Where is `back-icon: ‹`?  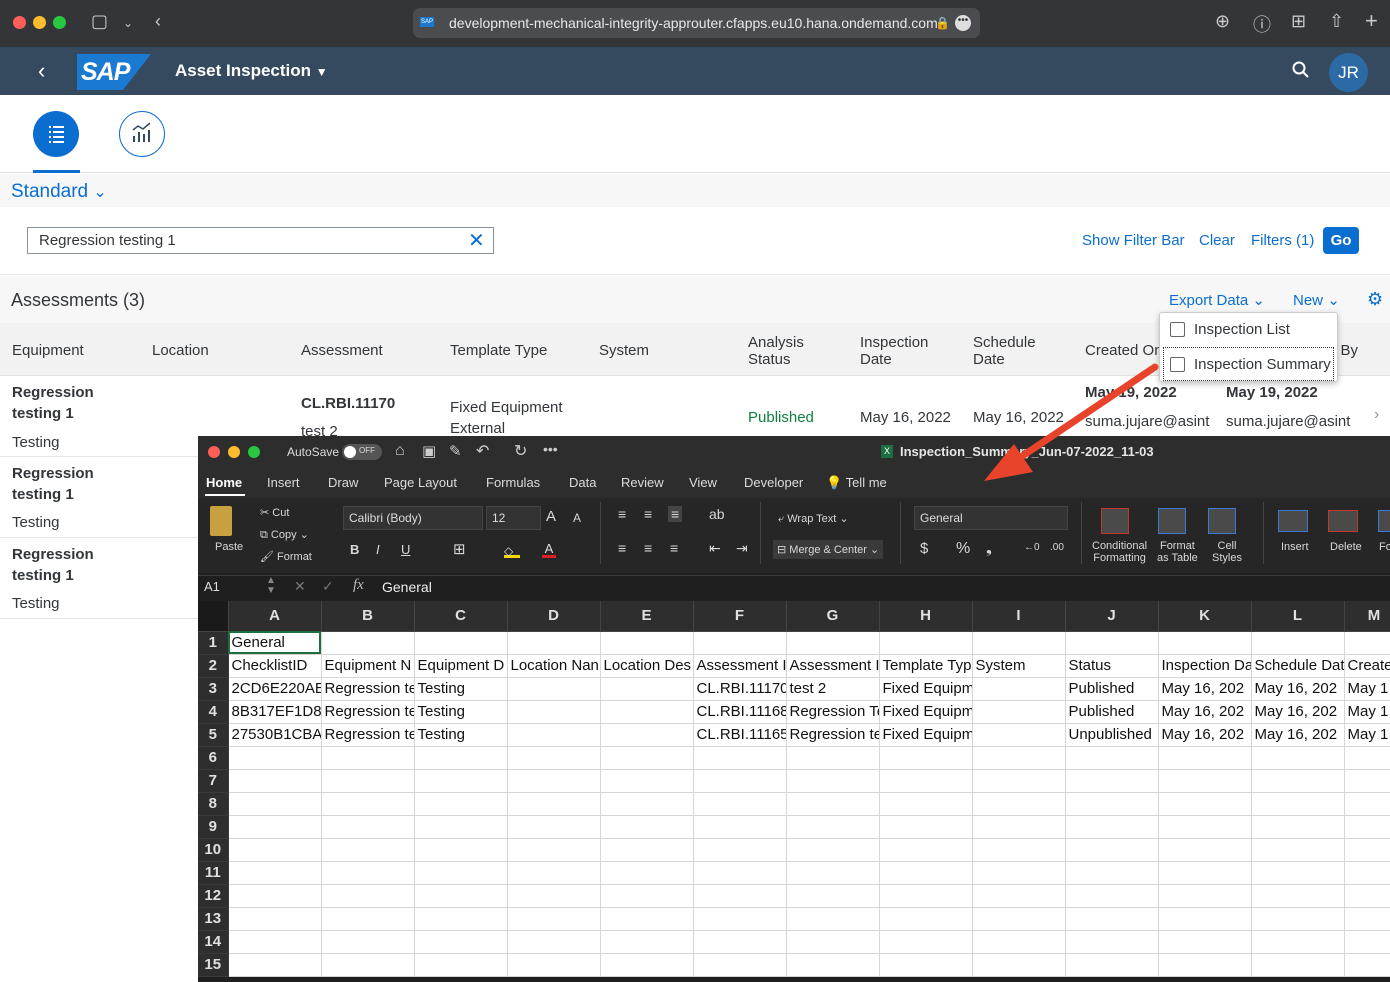 back-icon: ‹ is located at coordinates (41, 71).